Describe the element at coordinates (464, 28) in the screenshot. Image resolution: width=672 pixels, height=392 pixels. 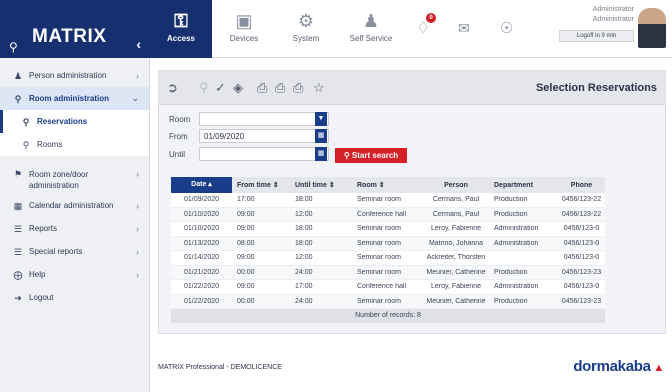
I see `mail-icon: ✉` at that location.